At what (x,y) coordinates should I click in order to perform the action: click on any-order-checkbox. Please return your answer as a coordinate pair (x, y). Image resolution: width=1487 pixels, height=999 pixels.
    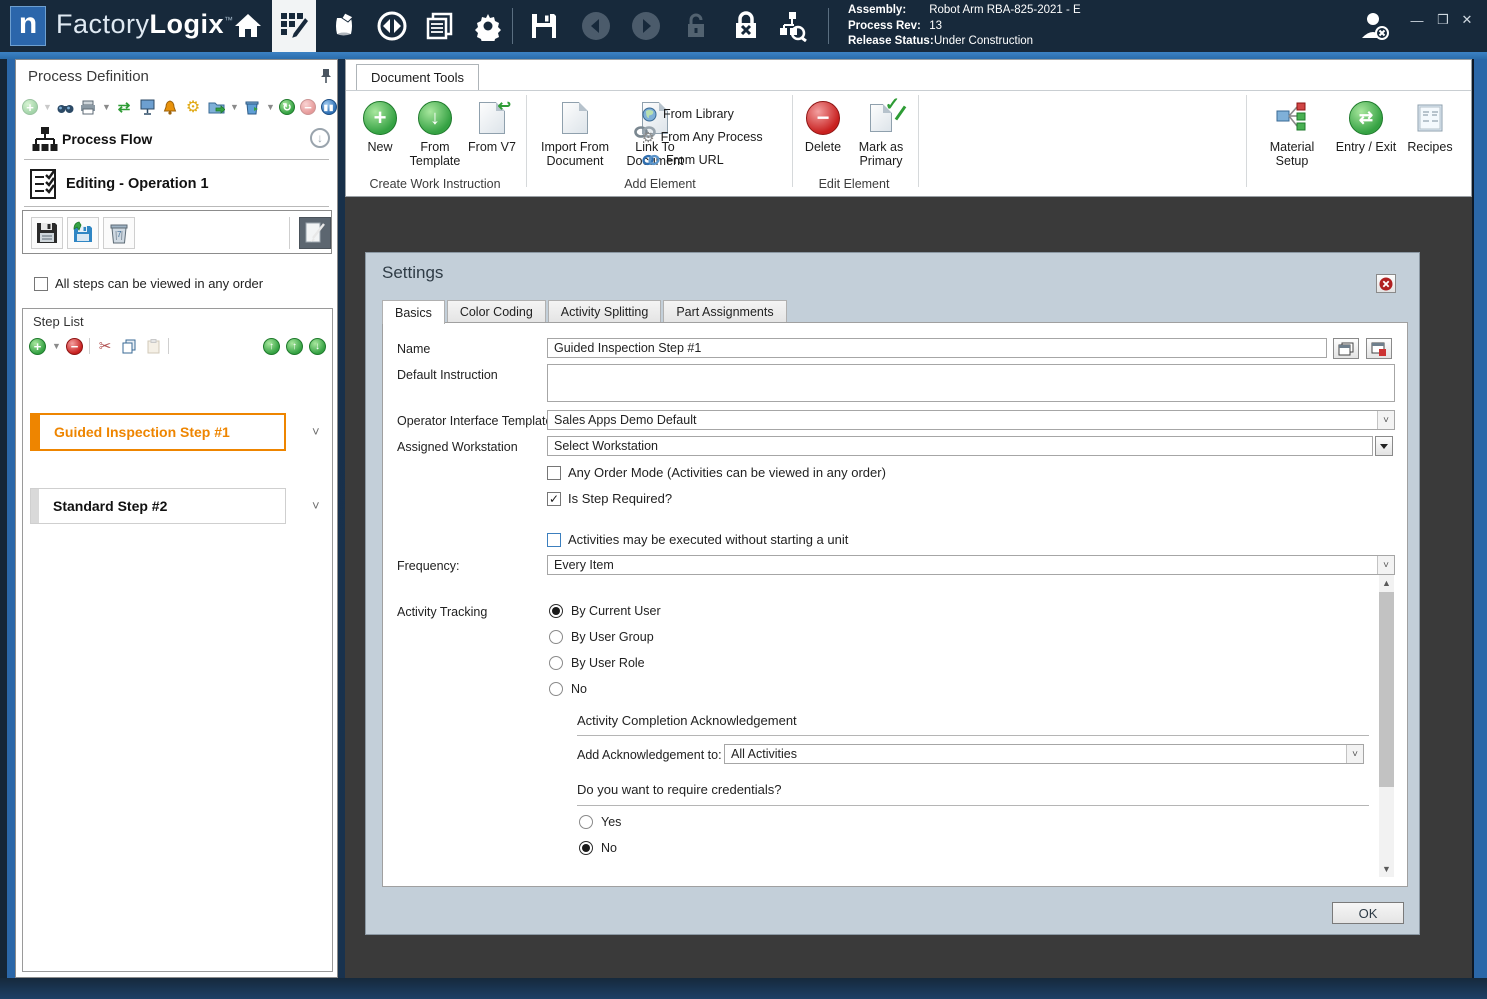
    Looking at the image, I should click on (41, 283).